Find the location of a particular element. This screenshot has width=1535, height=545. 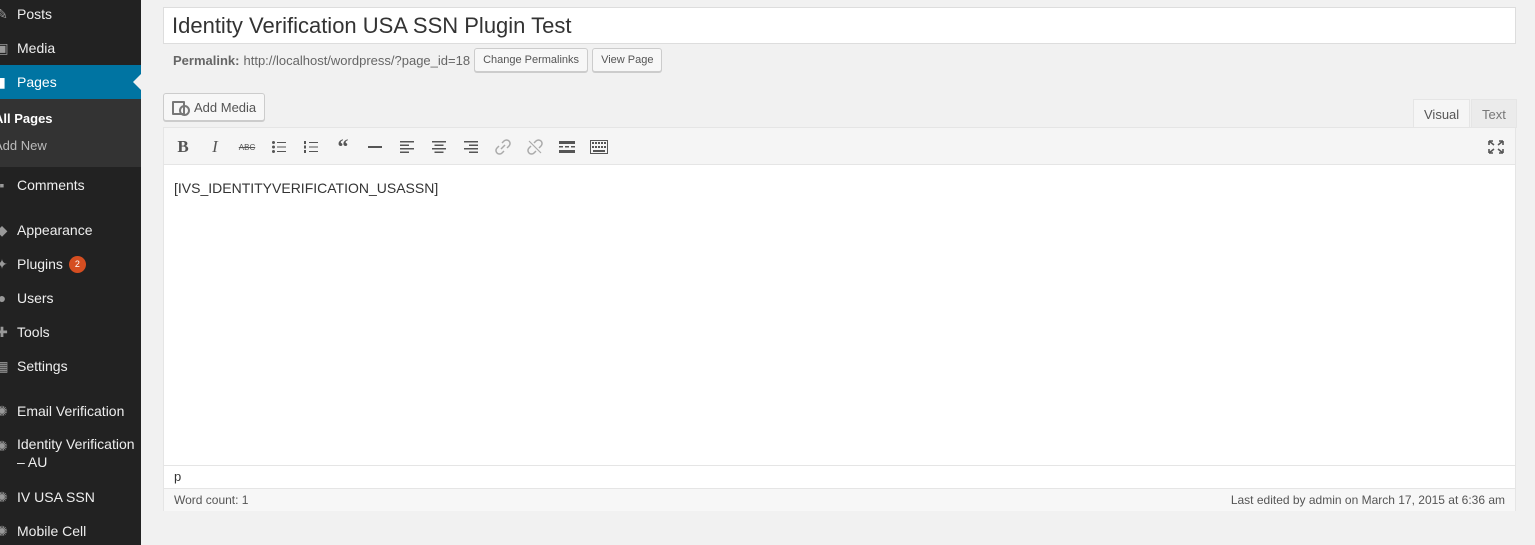

permalink-label: Permalink: is located at coordinates (206, 60).